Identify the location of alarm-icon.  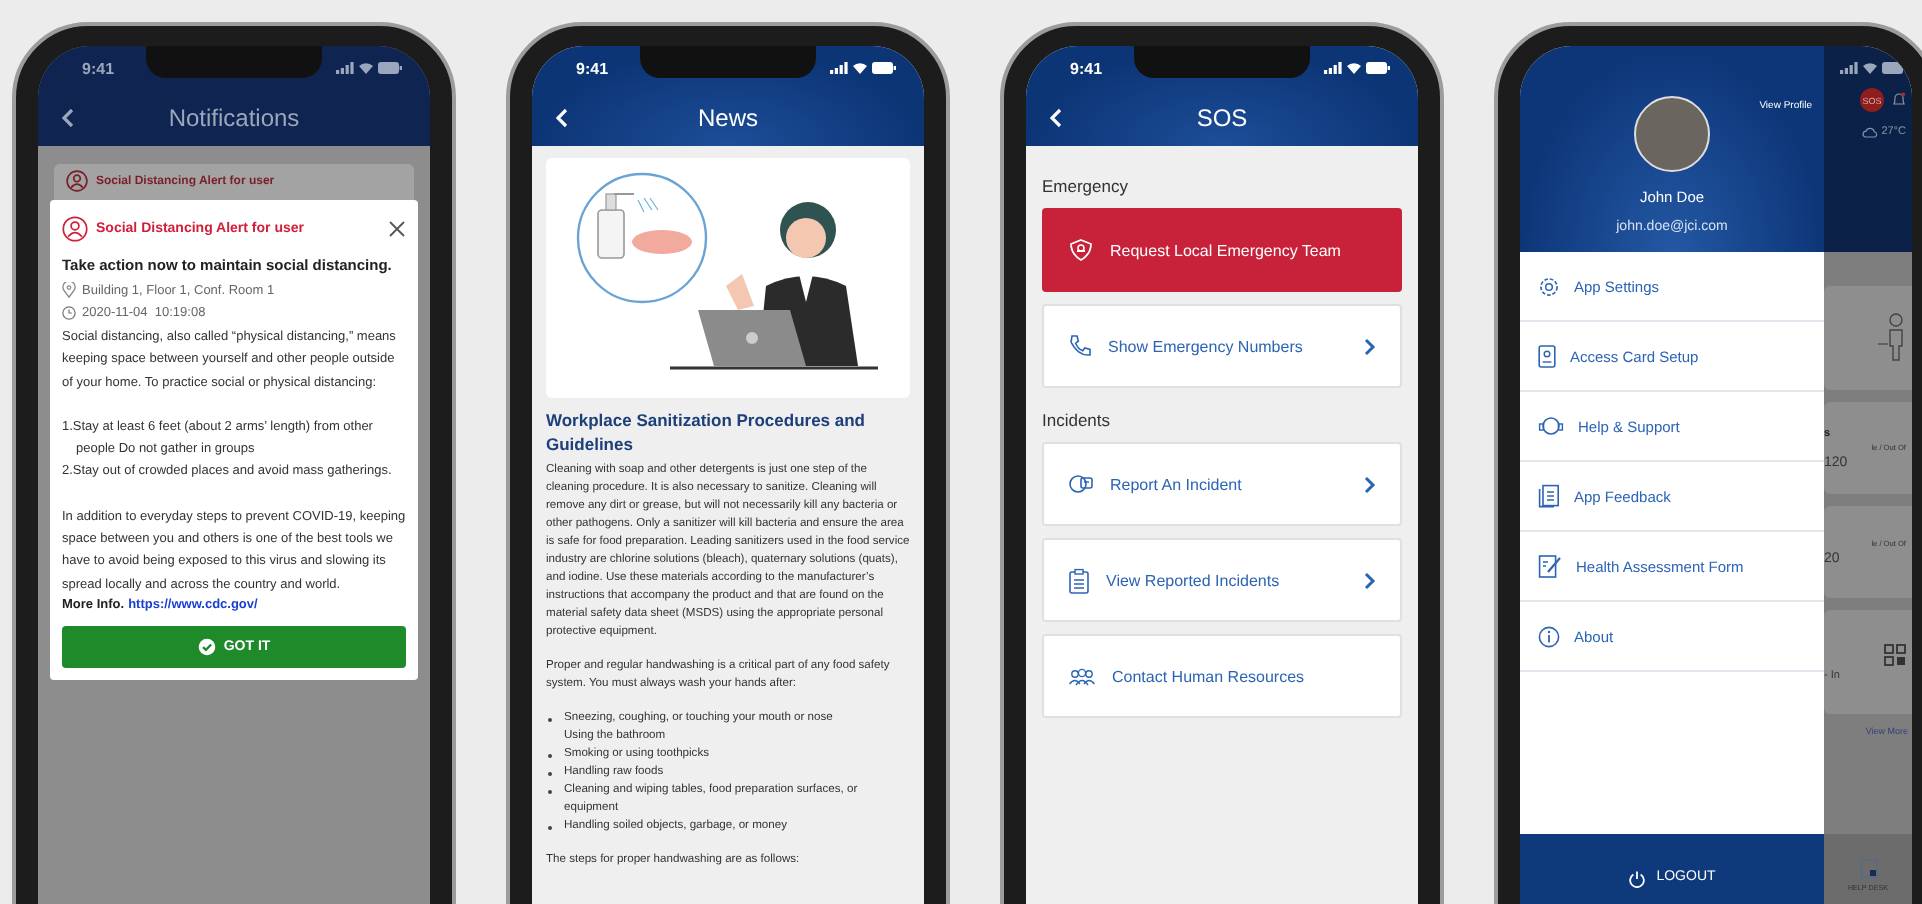
(1081, 250).